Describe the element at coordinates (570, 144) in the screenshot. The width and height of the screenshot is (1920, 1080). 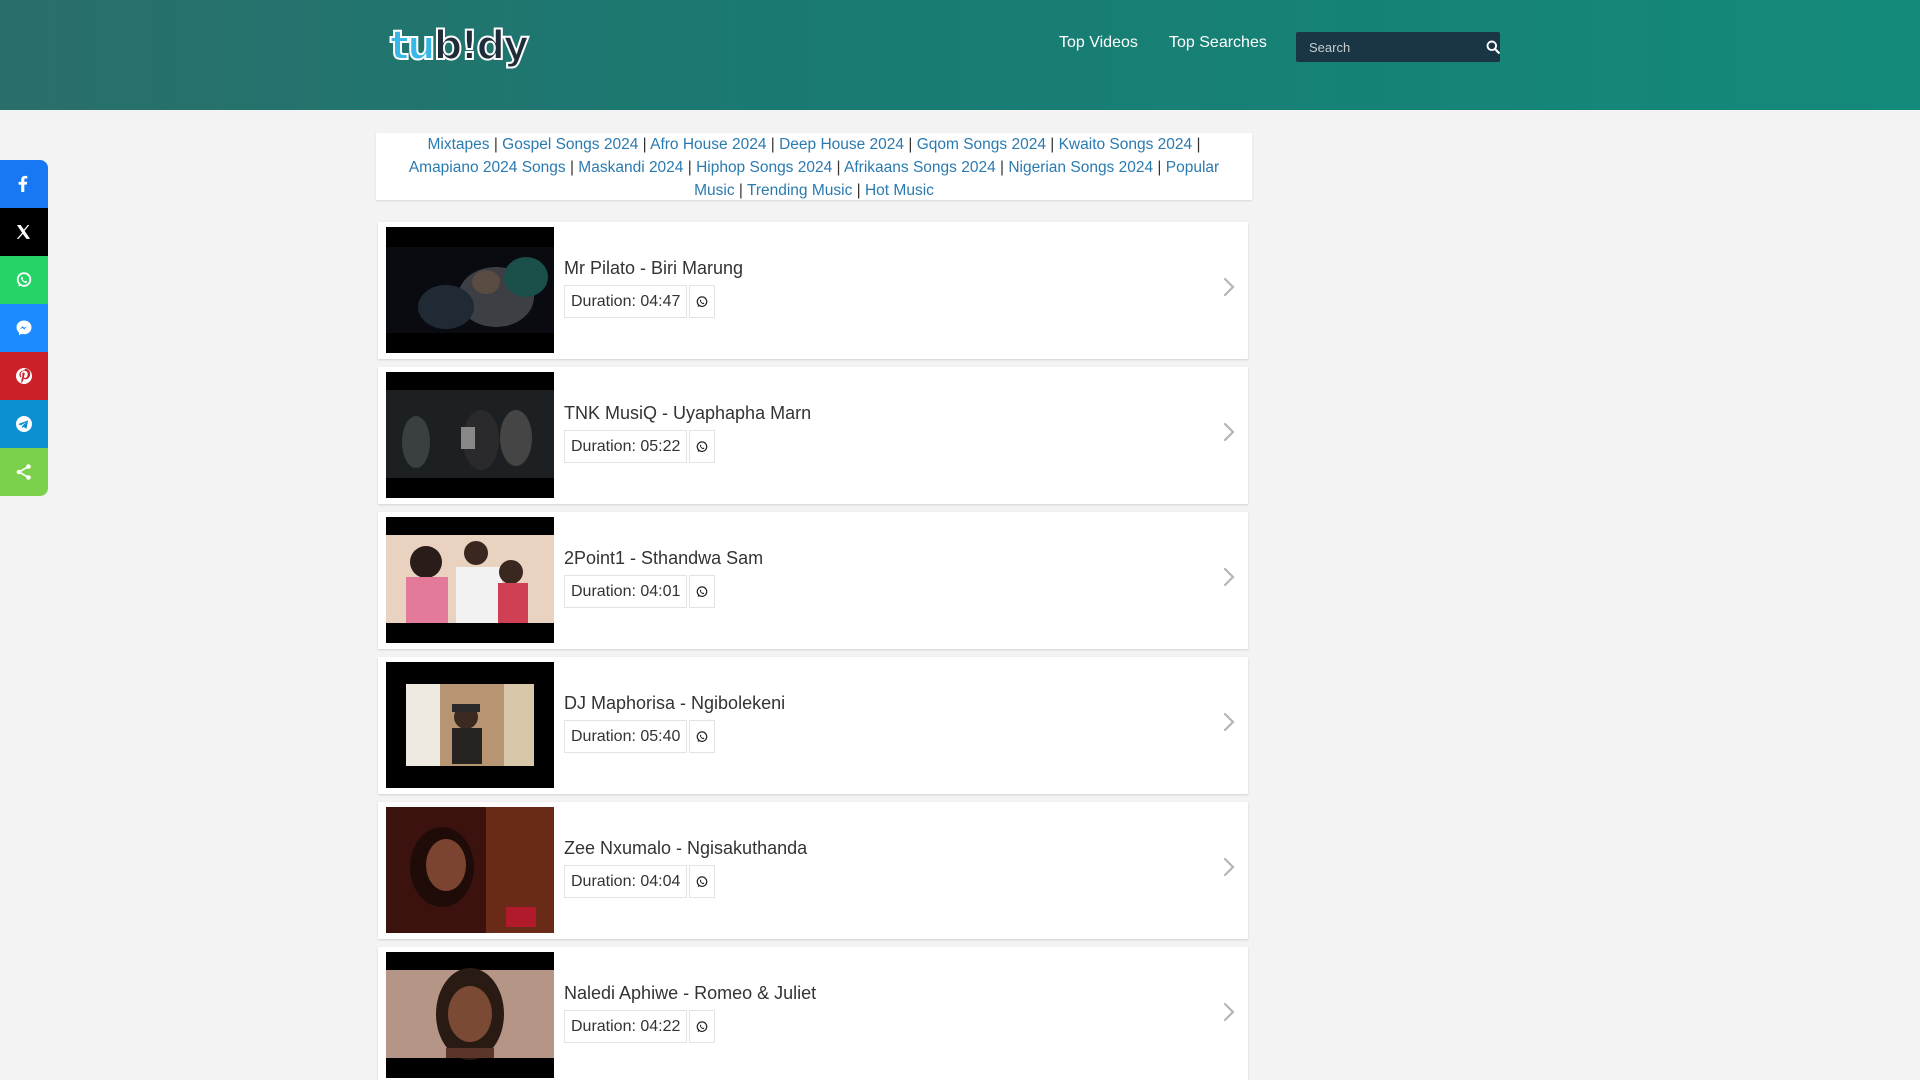
I see `category-link: Gospel Songs 2024` at that location.